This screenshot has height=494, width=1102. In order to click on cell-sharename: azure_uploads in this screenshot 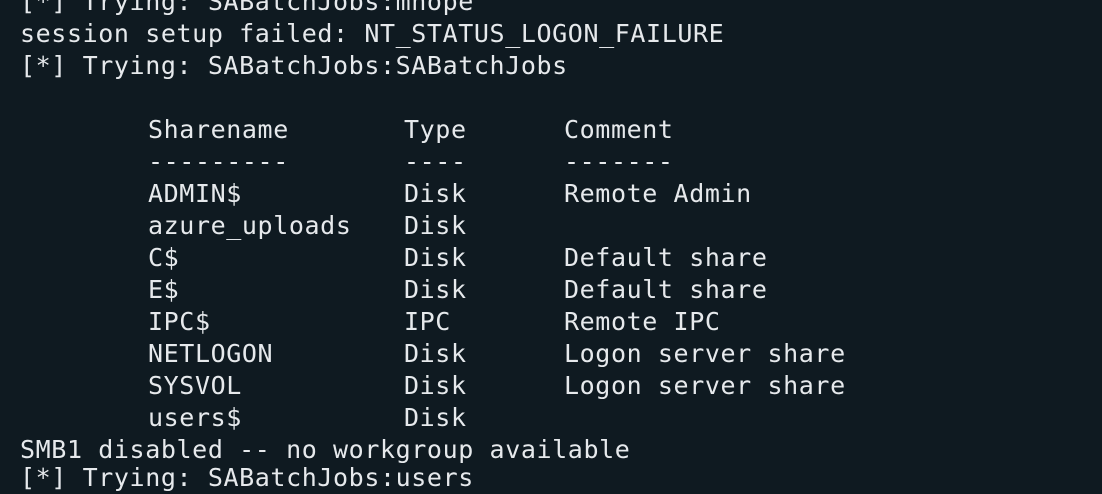, I will do `click(250, 225)`.